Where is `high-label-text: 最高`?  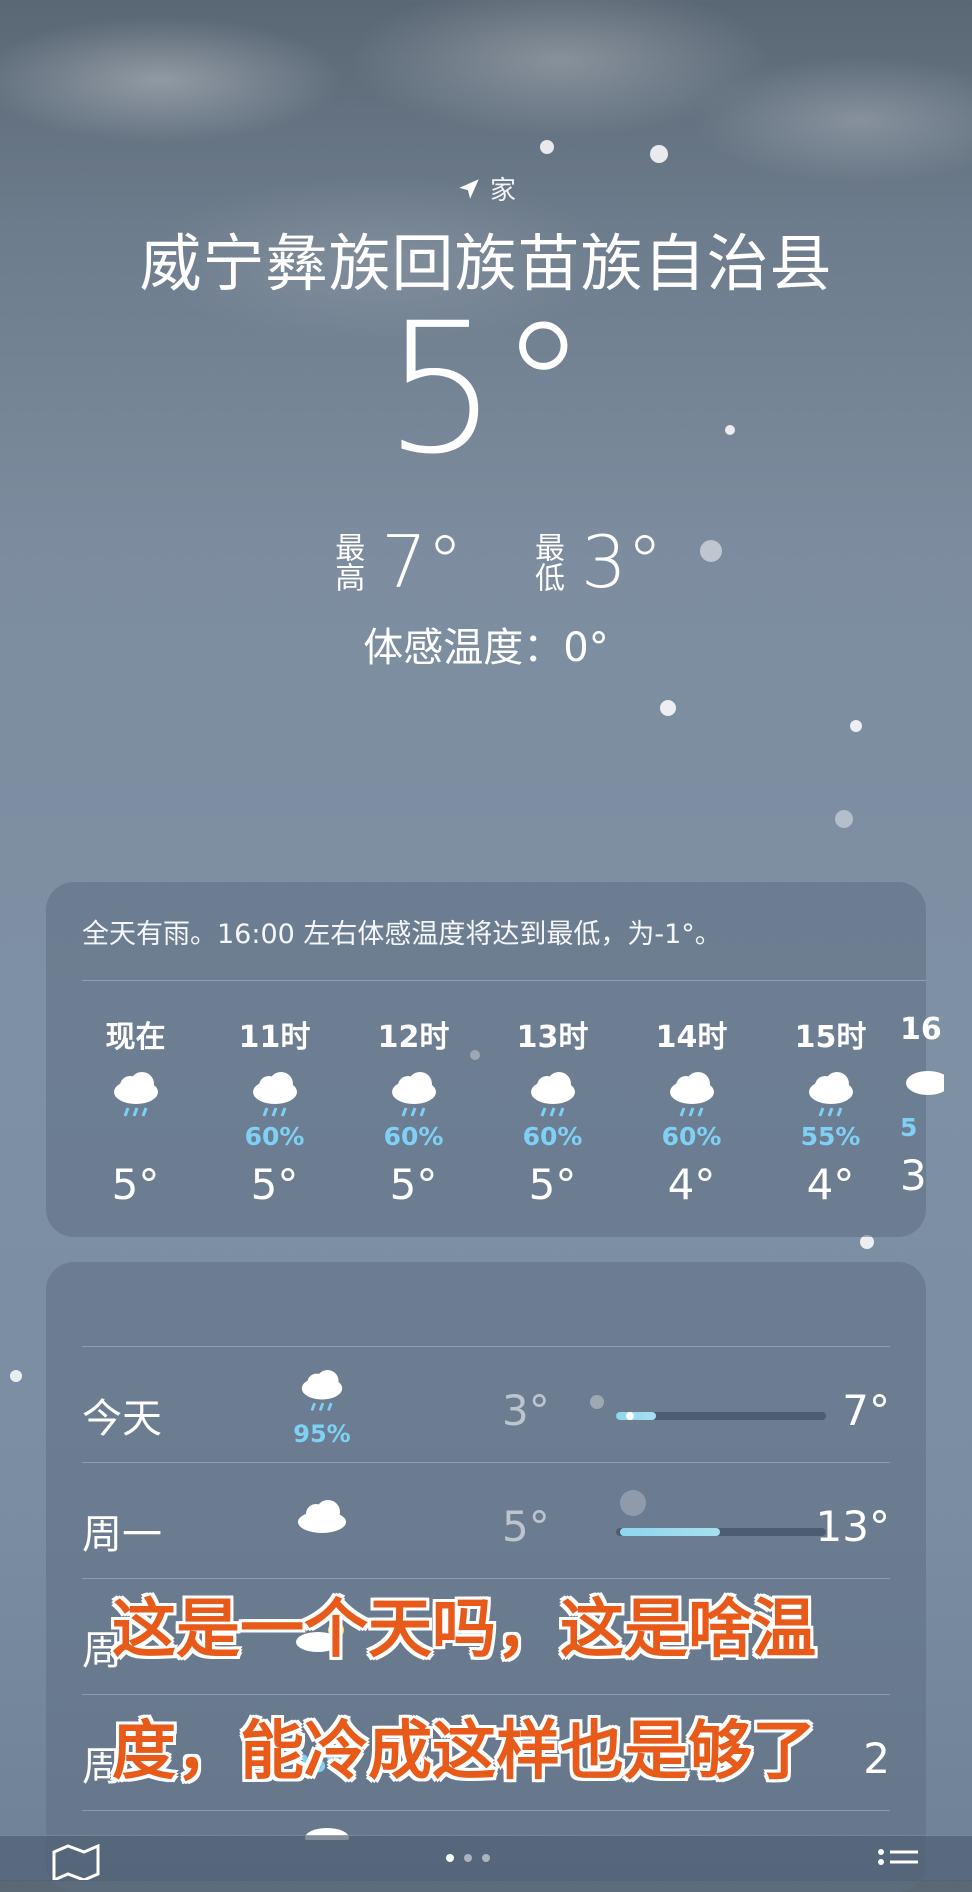
high-label-text: 最高 is located at coordinates (347, 562).